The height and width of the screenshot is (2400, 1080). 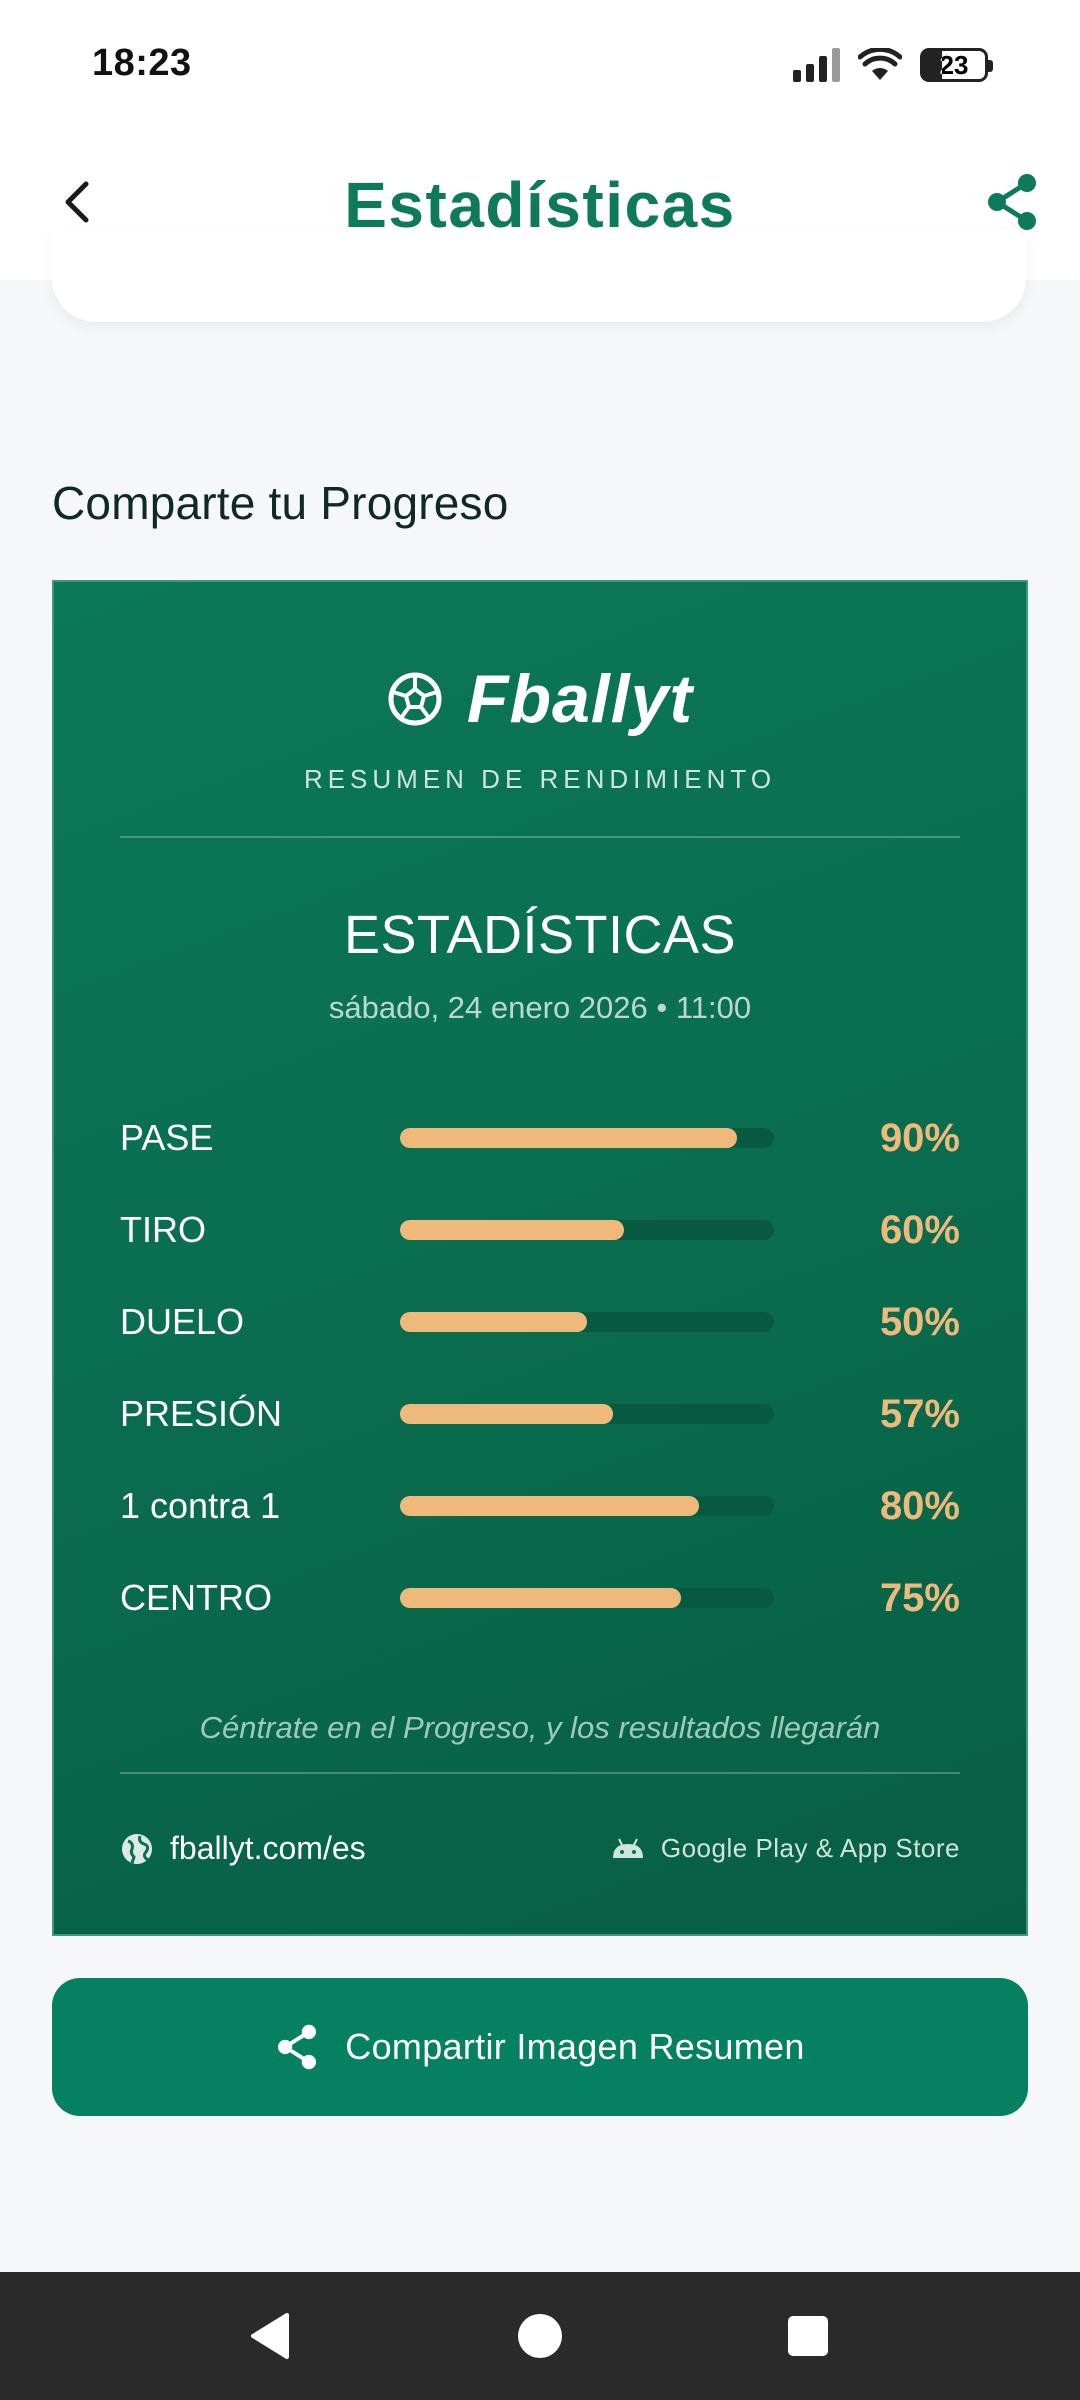 I want to click on triangle-back-icon, so click(x=270, y=2336).